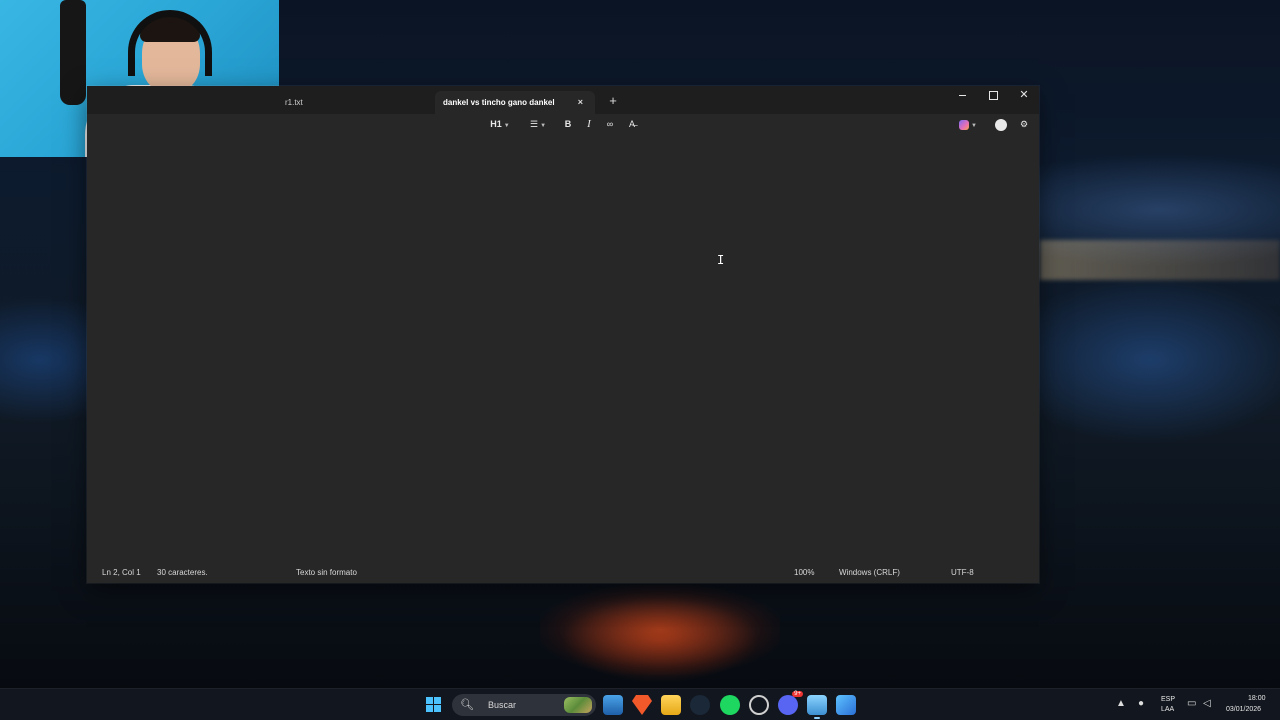 Image resolution: width=1280 pixels, height=720 pixels. Describe the element at coordinates (1141, 703) in the screenshot. I see `microphone-icon: ●` at that location.